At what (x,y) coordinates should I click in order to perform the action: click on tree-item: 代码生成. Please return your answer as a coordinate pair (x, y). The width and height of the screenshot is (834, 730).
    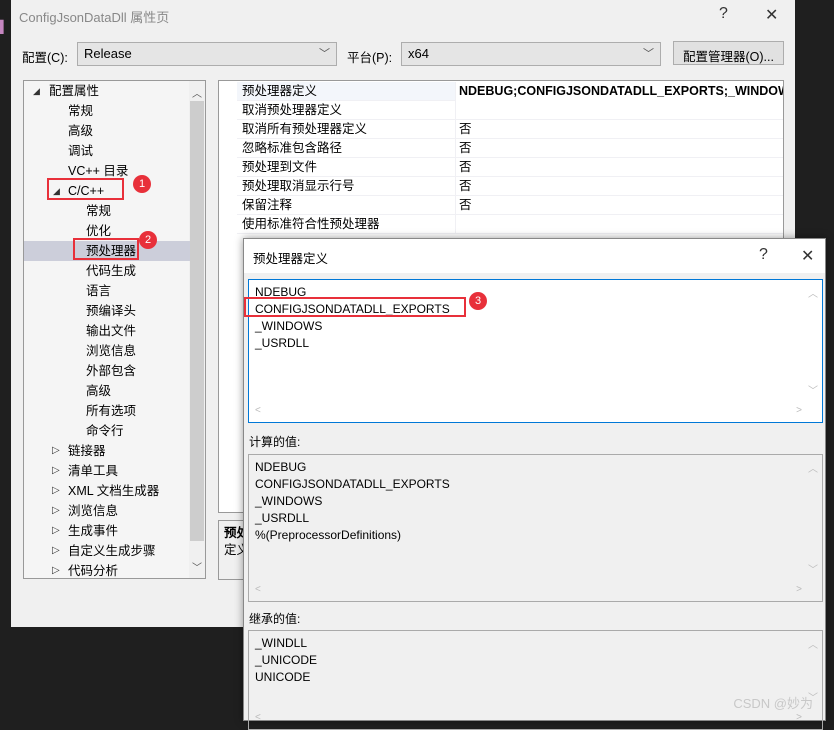
    Looking at the image, I should click on (111, 271).